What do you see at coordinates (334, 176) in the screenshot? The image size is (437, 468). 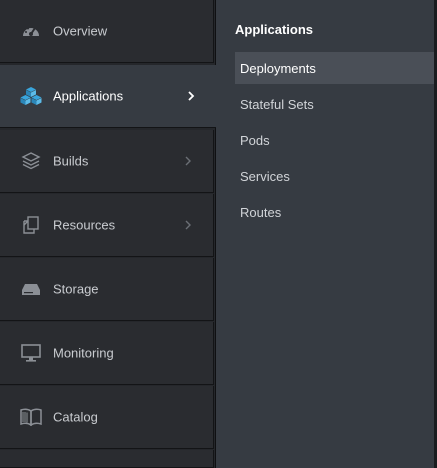 I see `submenu-item-services: Services` at bounding box center [334, 176].